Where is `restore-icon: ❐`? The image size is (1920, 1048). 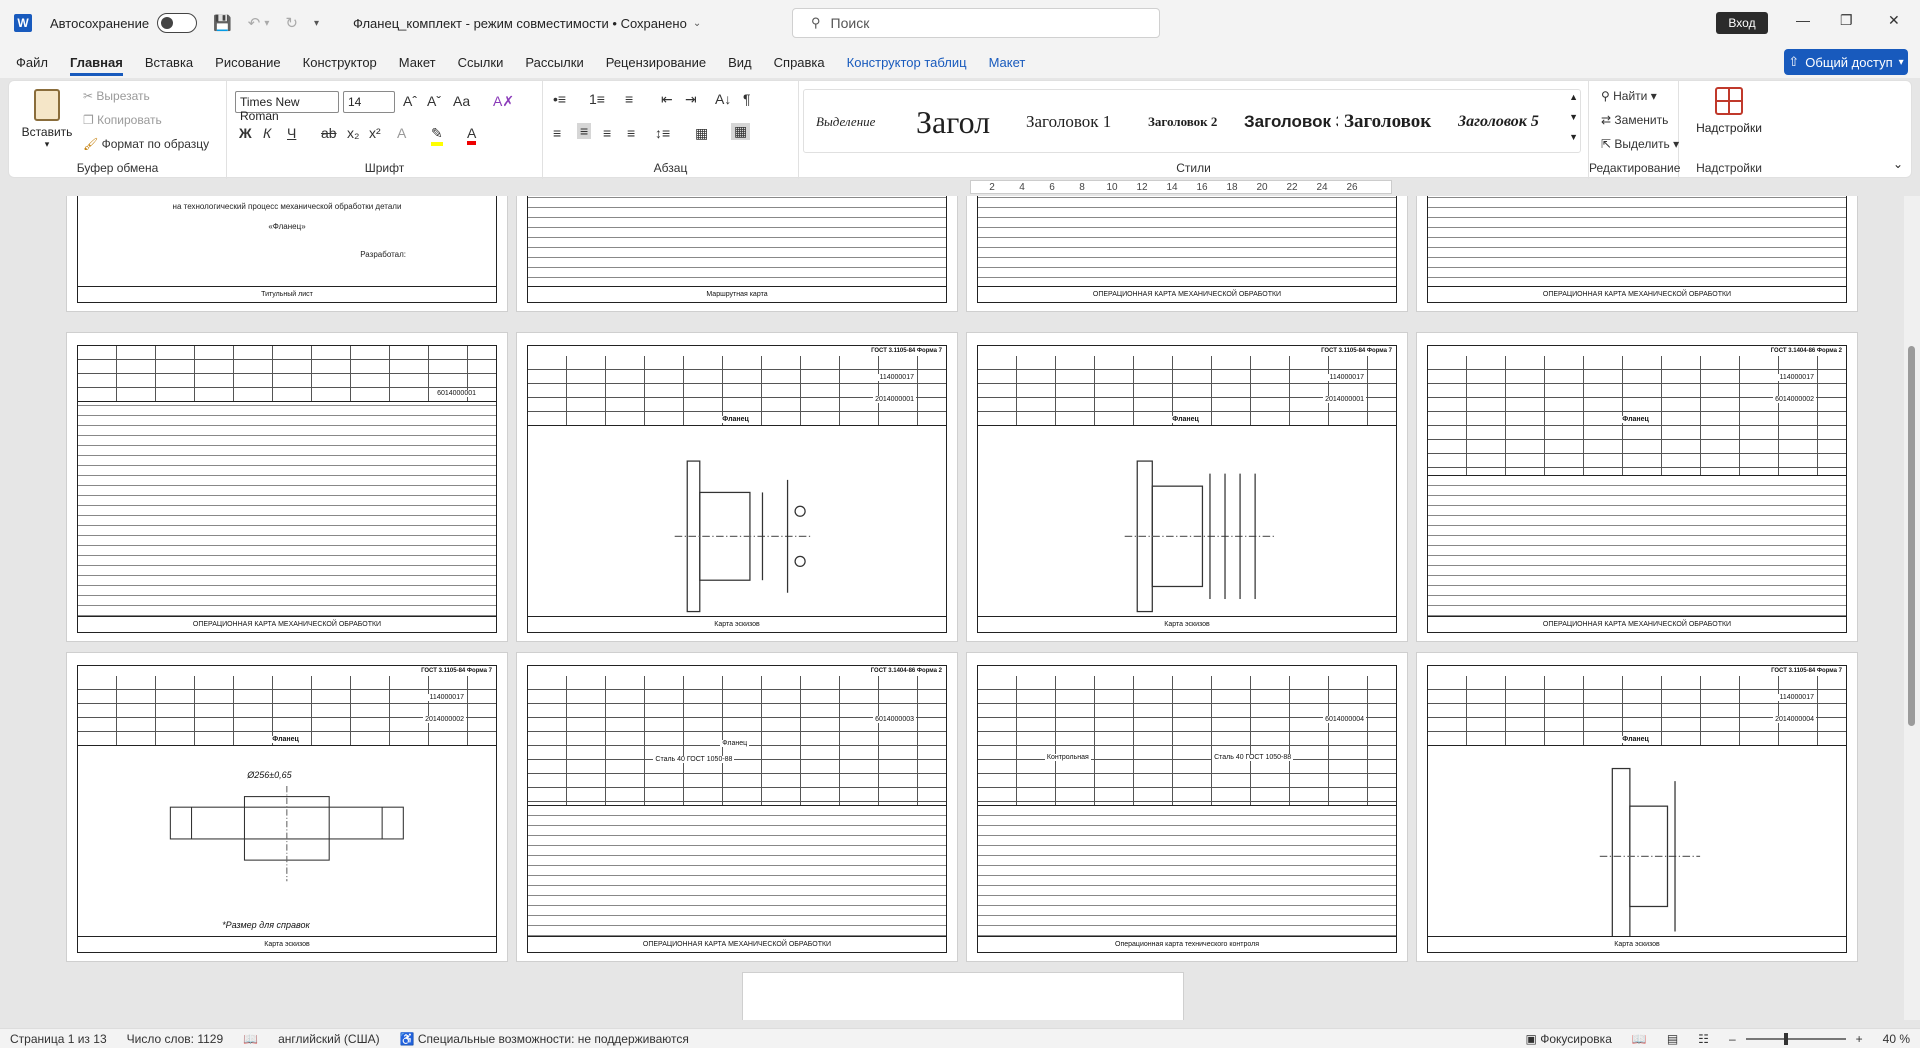 restore-icon: ❐ is located at coordinates (1846, 20).